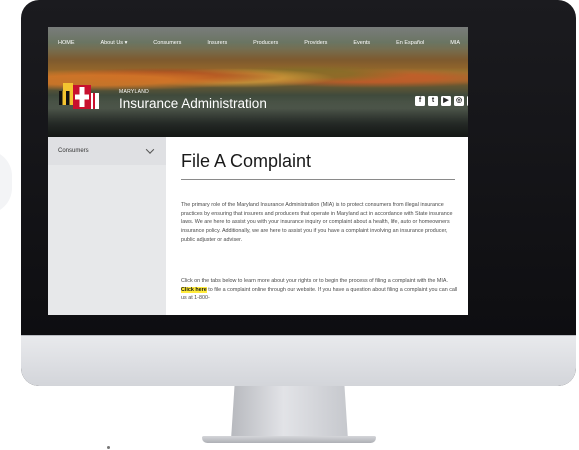 The width and height of the screenshot is (579, 450). Describe the element at coordinates (265, 43) in the screenshot. I see `nav-item-producers: Producers` at that location.